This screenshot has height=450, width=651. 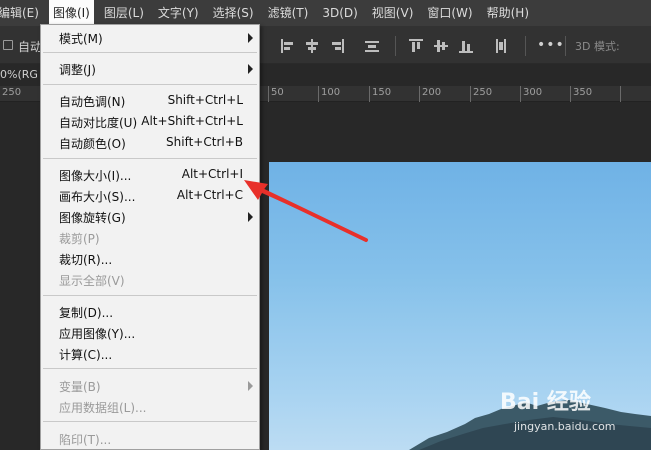 What do you see at coordinates (19, 74) in the screenshot?
I see `document-tab-title: 0%(RG` at bounding box center [19, 74].